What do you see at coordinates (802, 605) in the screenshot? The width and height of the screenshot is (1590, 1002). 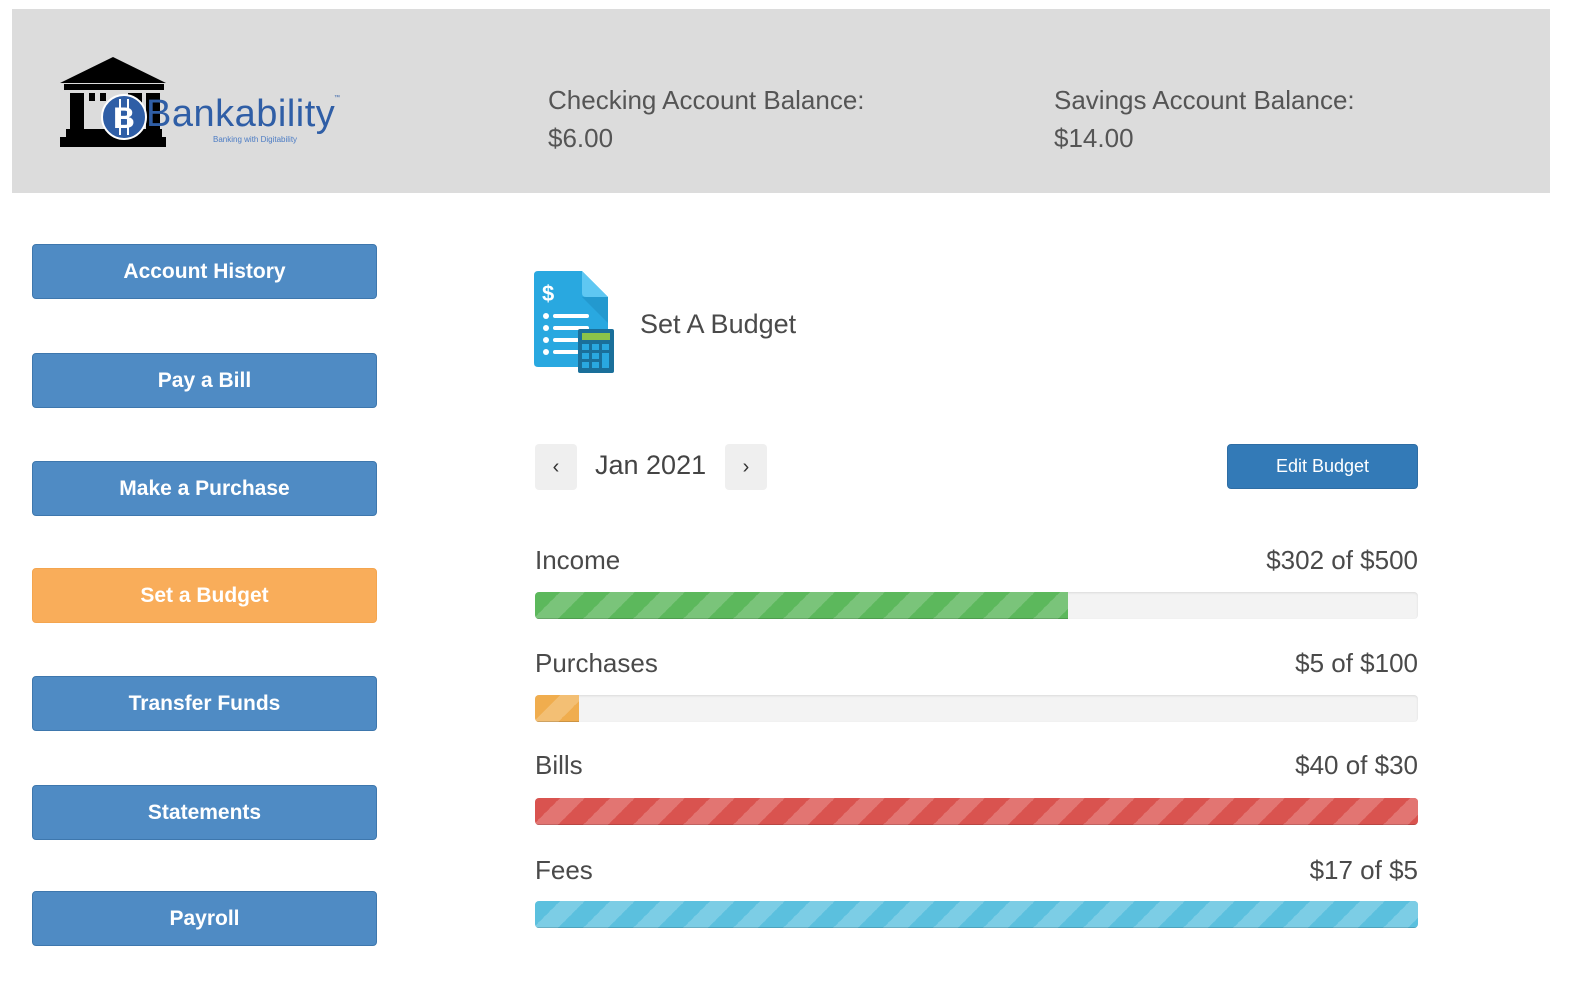 I see `progress-bar-fill-income` at bounding box center [802, 605].